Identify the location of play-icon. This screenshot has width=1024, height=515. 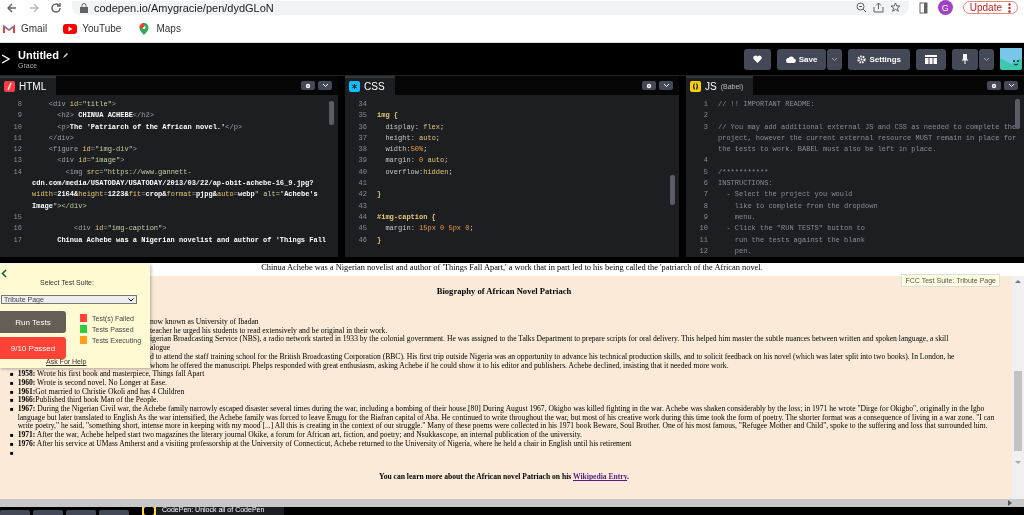
(70, 28).